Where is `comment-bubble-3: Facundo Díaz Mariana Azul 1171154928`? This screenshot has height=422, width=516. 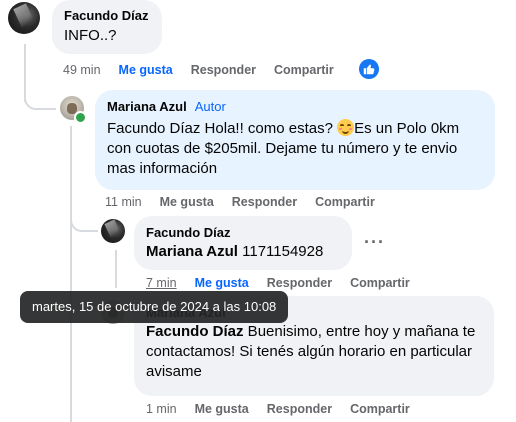
comment-bubble-3: Facundo Díaz Mariana Azul 1171154928 is located at coordinates (243, 243).